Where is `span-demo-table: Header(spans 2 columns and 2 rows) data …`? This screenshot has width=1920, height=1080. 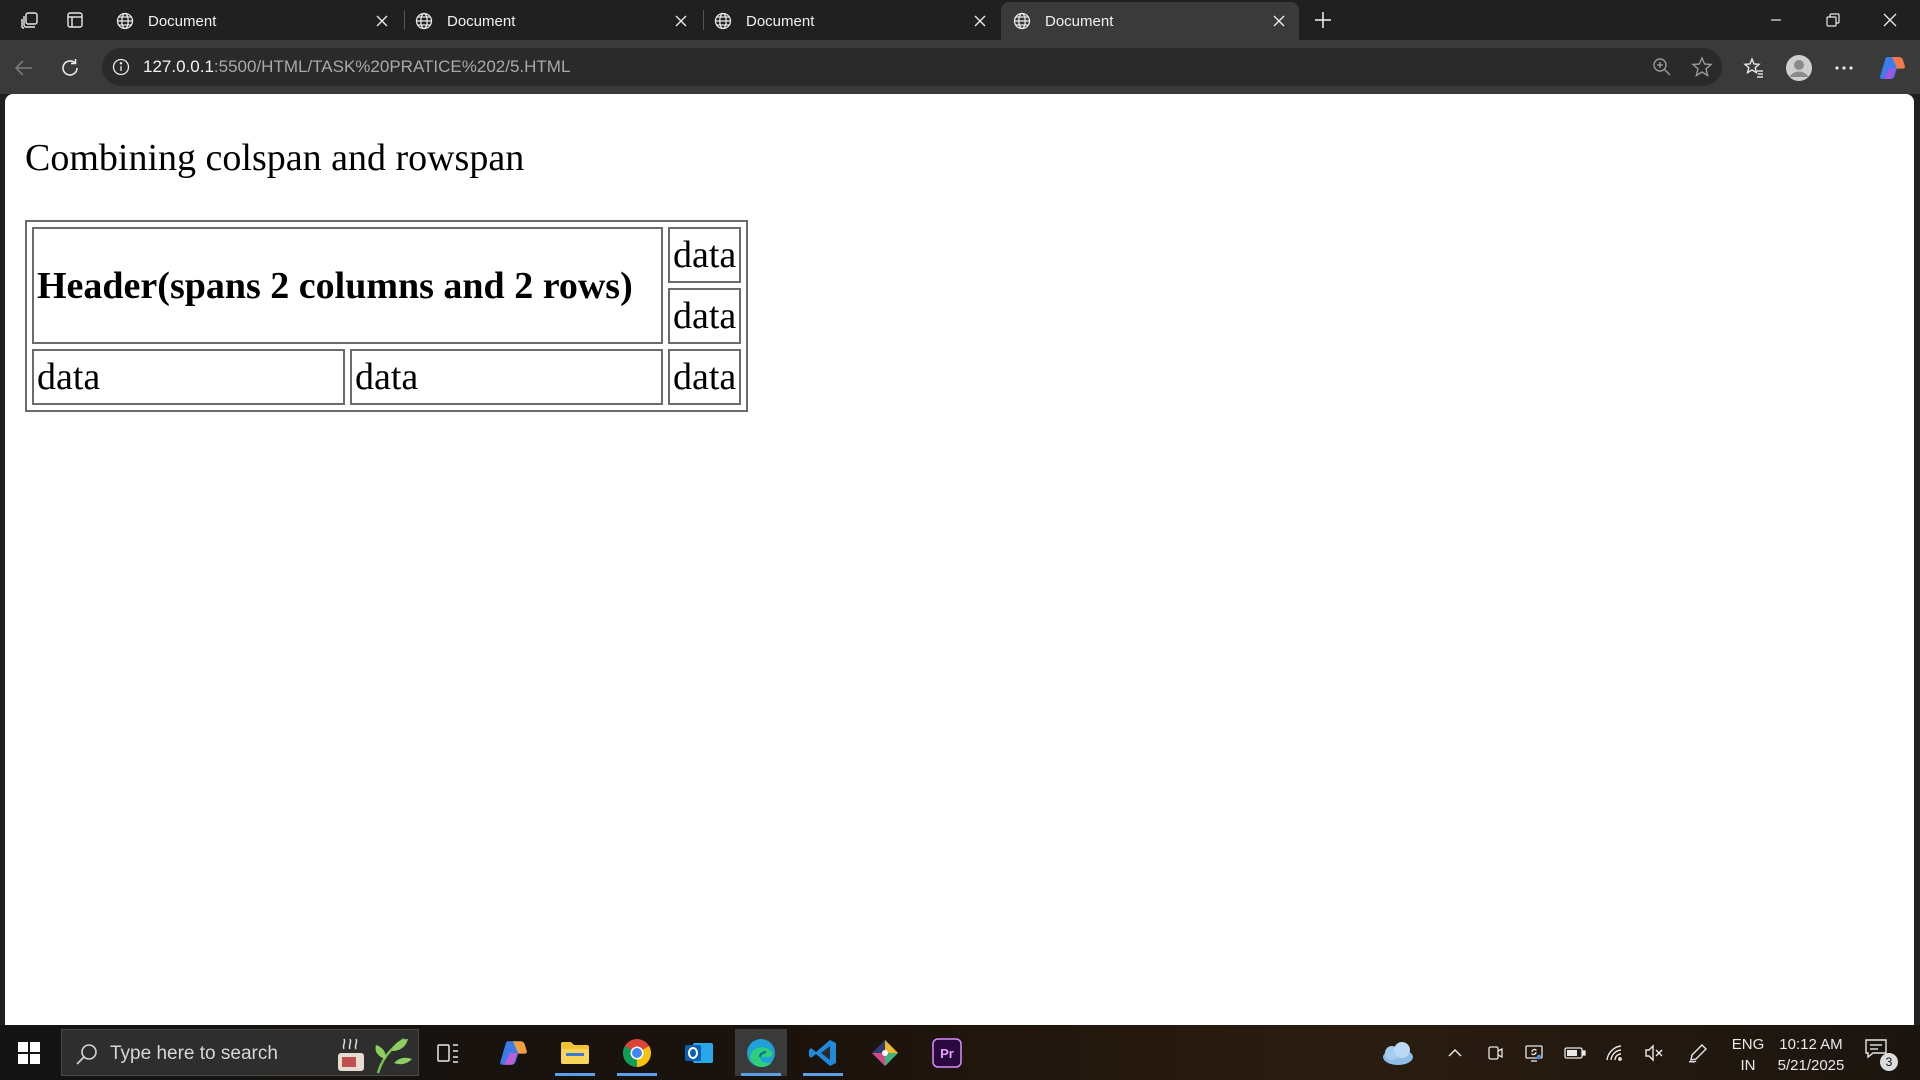
span-demo-table: Header(spans 2 columns and 2 rows) data … is located at coordinates (387, 316).